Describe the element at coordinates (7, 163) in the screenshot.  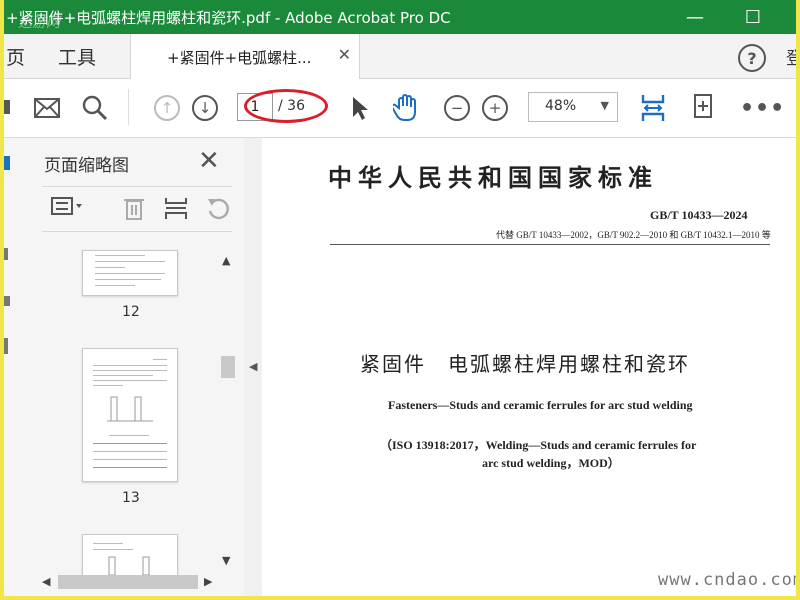
I see `thumbnails-nav-icon` at that location.